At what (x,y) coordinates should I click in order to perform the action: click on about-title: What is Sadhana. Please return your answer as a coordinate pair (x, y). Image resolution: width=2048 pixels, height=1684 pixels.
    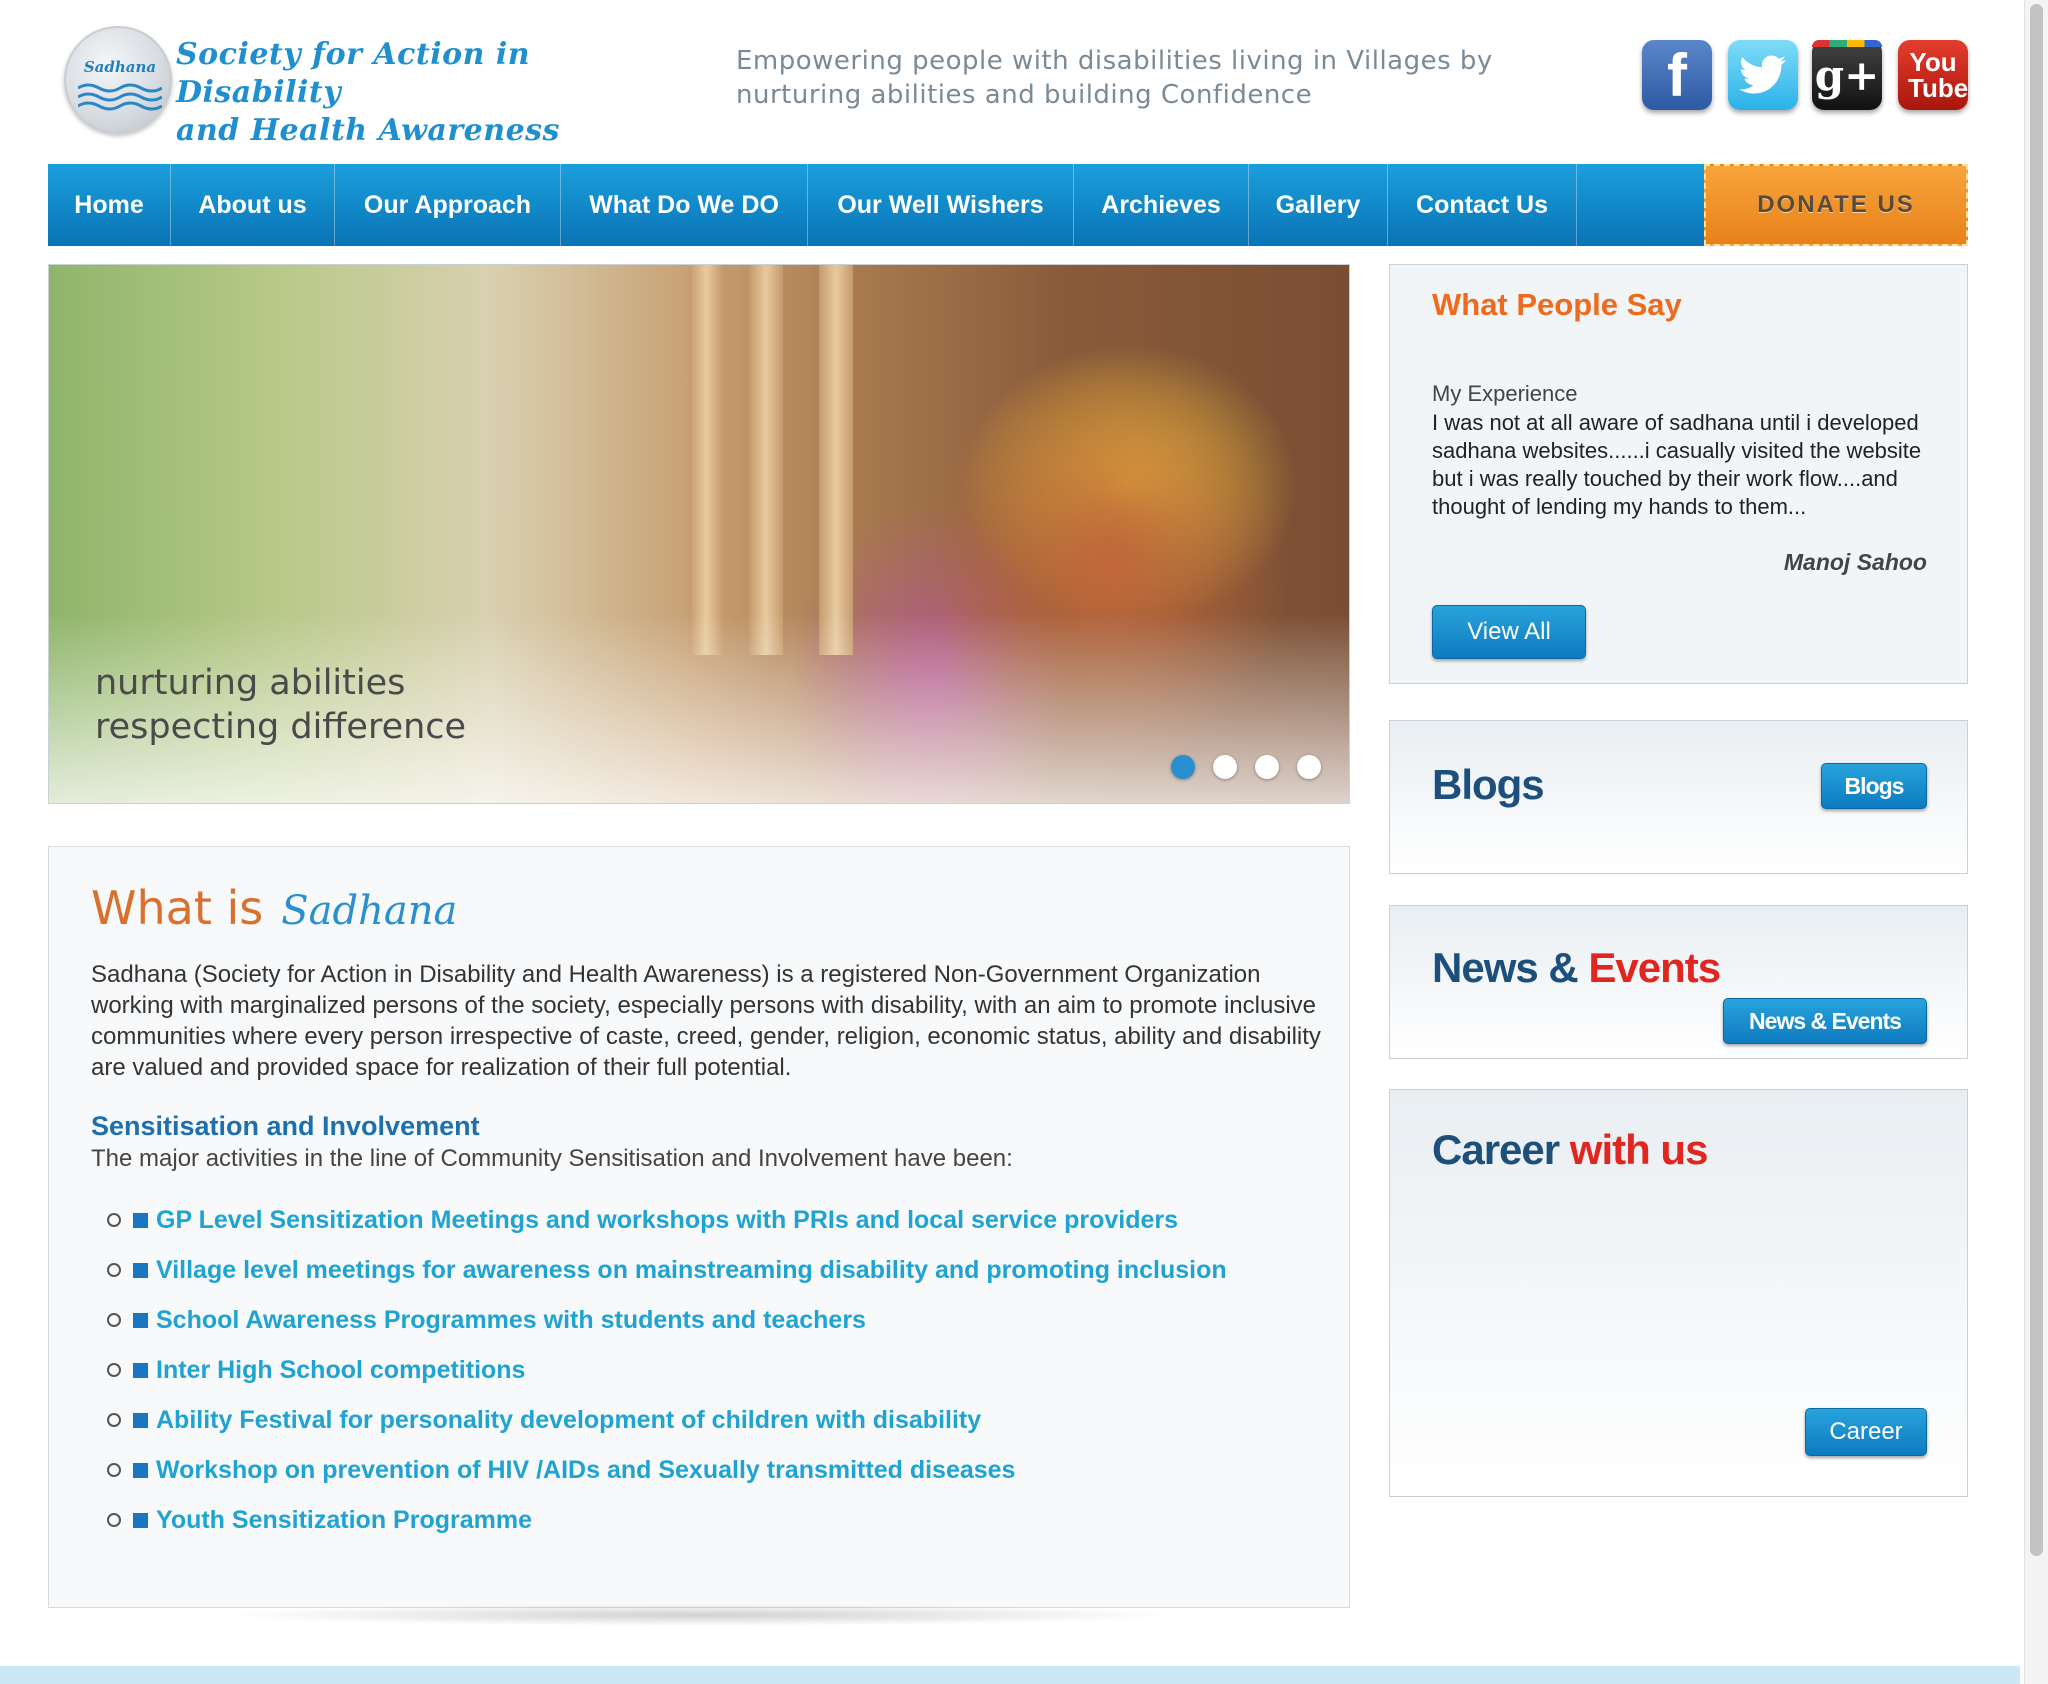
    Looking at the image, I should click on (274, 908).